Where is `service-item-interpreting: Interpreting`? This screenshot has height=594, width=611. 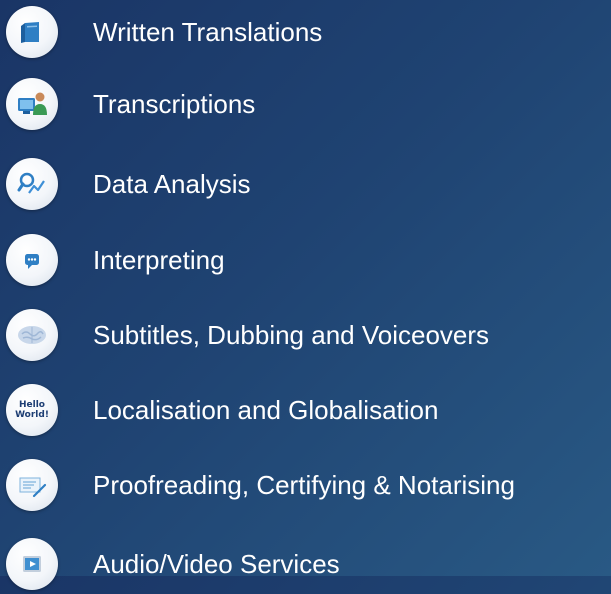 service-item-interpreting: Interpreting is located at coordinates (305, 260).